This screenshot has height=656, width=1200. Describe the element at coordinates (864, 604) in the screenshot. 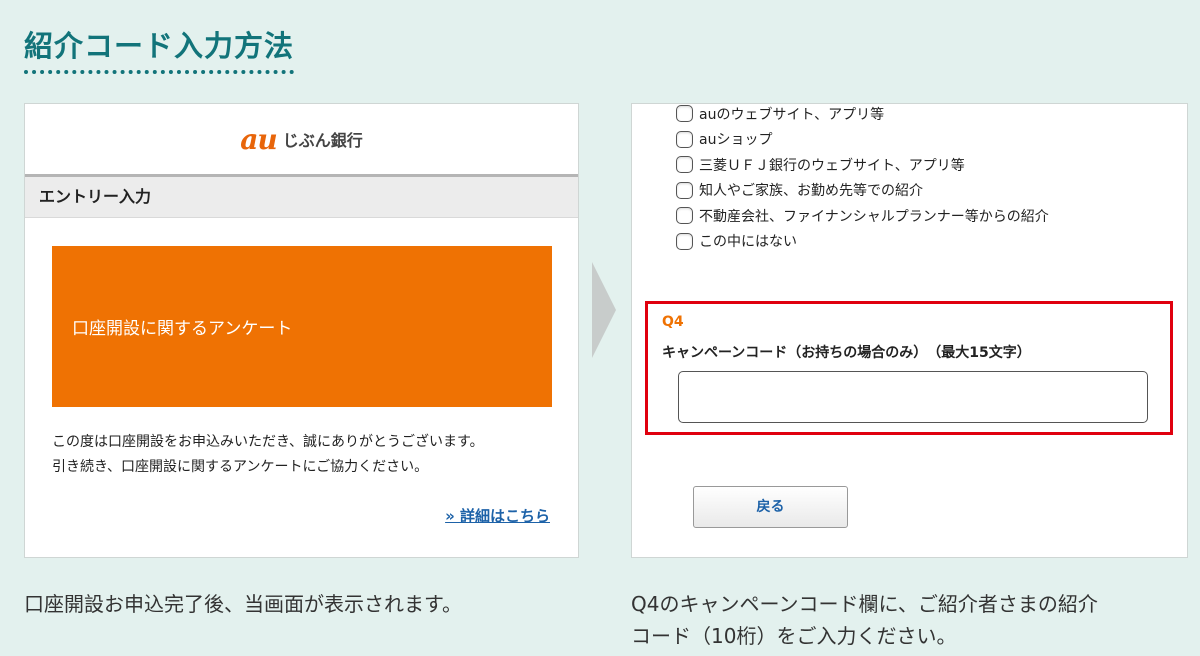

I see `caption-right-line-1: Q4のキャンペーンコード欄に、ご紹介者さまの紹介` at that location.